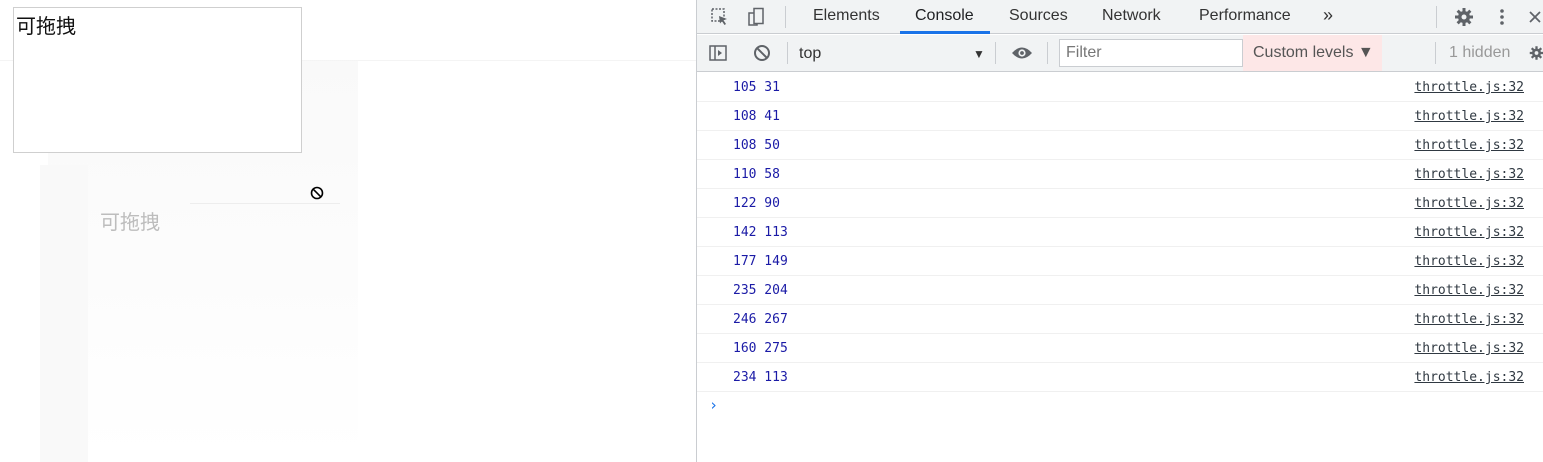 The height and width of the screenshot is (462, 1543). I want to click on filter-input, so click(1151, 53).